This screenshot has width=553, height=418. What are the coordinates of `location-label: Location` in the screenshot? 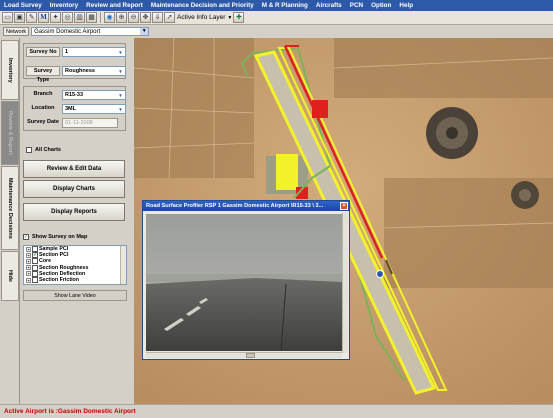 It's located at (43, 108).